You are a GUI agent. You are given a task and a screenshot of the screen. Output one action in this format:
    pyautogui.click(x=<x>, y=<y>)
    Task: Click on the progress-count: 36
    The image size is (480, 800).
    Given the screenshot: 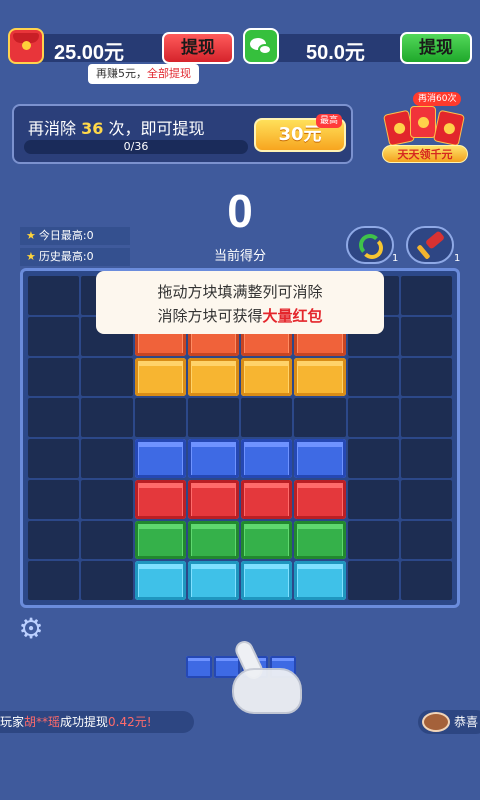 What is the action you would take?
    pyautogui.click(x=92, y=128)
    